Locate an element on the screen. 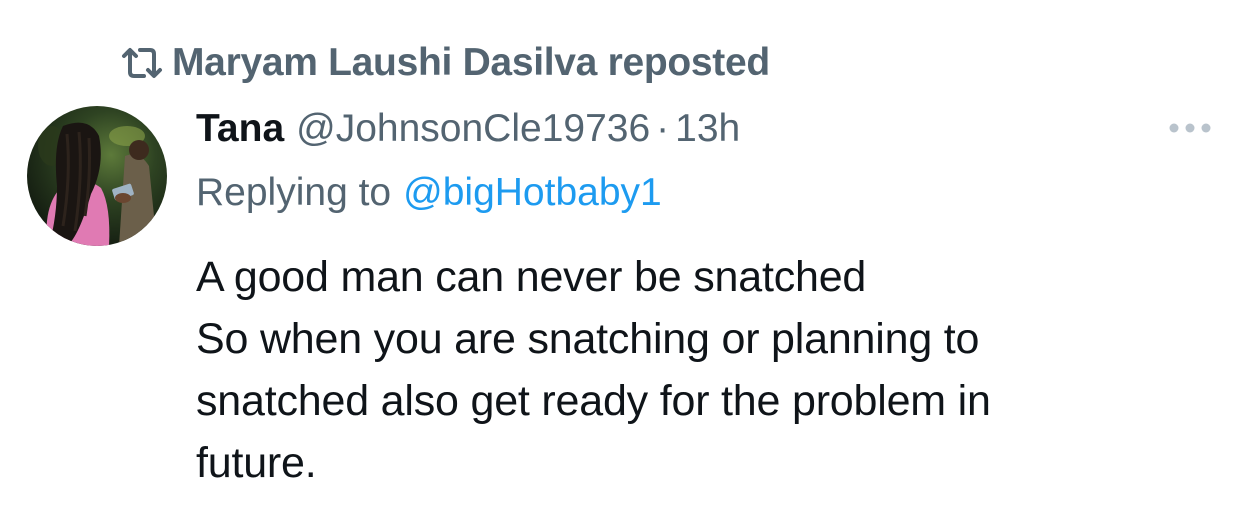 The width and height of the screenshot is (1242, 508). more-horizontal-icon is located at coordinates (1190, 128).